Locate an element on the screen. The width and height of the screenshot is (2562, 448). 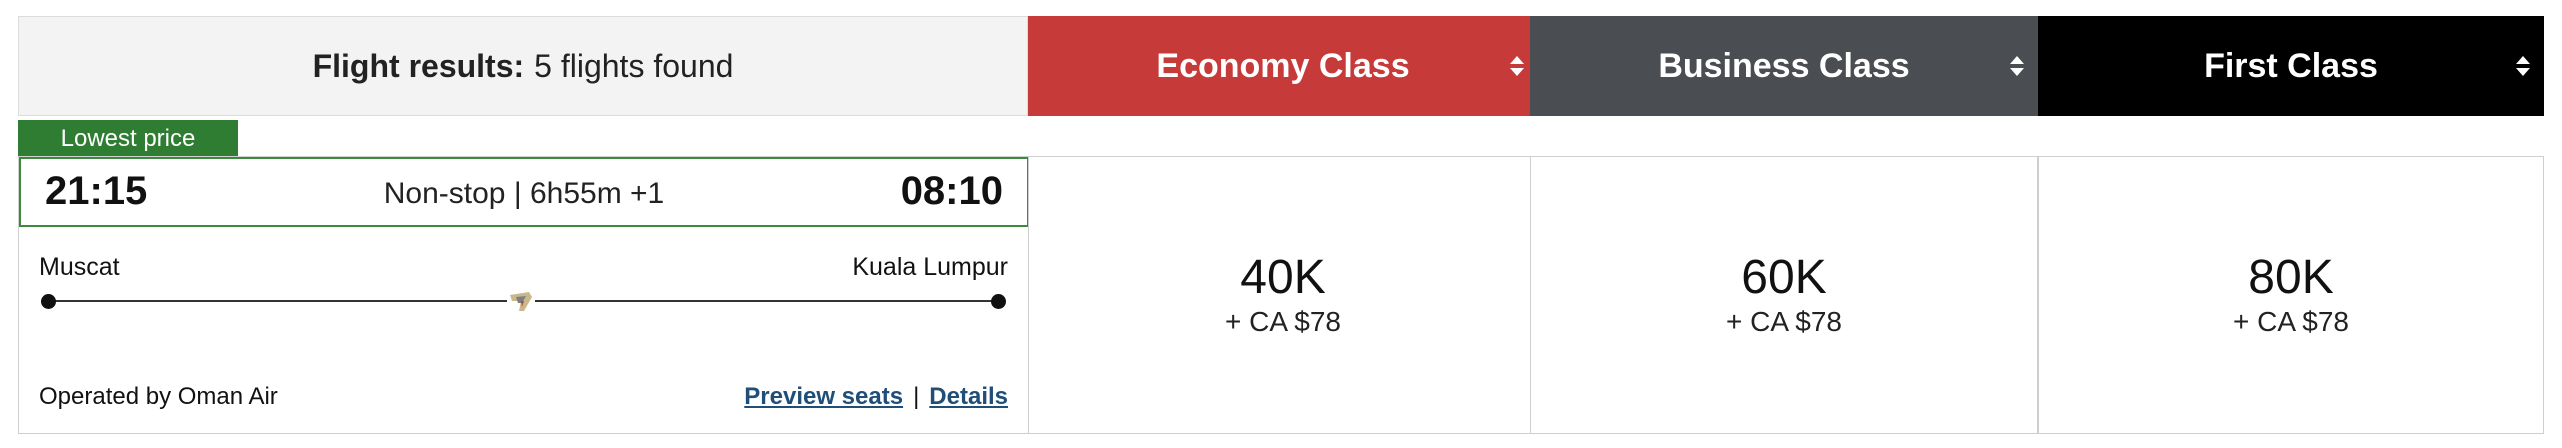
first-fare-miles: 80K is located at coordinates (2291, 277).